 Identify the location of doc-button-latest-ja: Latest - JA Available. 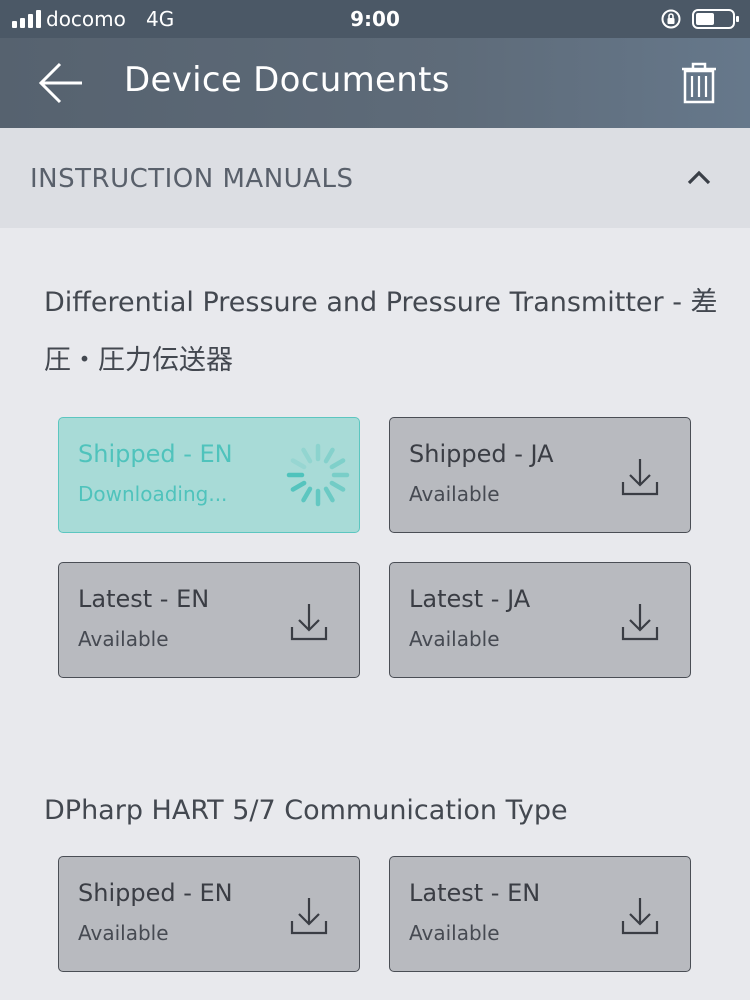
(540, 620).